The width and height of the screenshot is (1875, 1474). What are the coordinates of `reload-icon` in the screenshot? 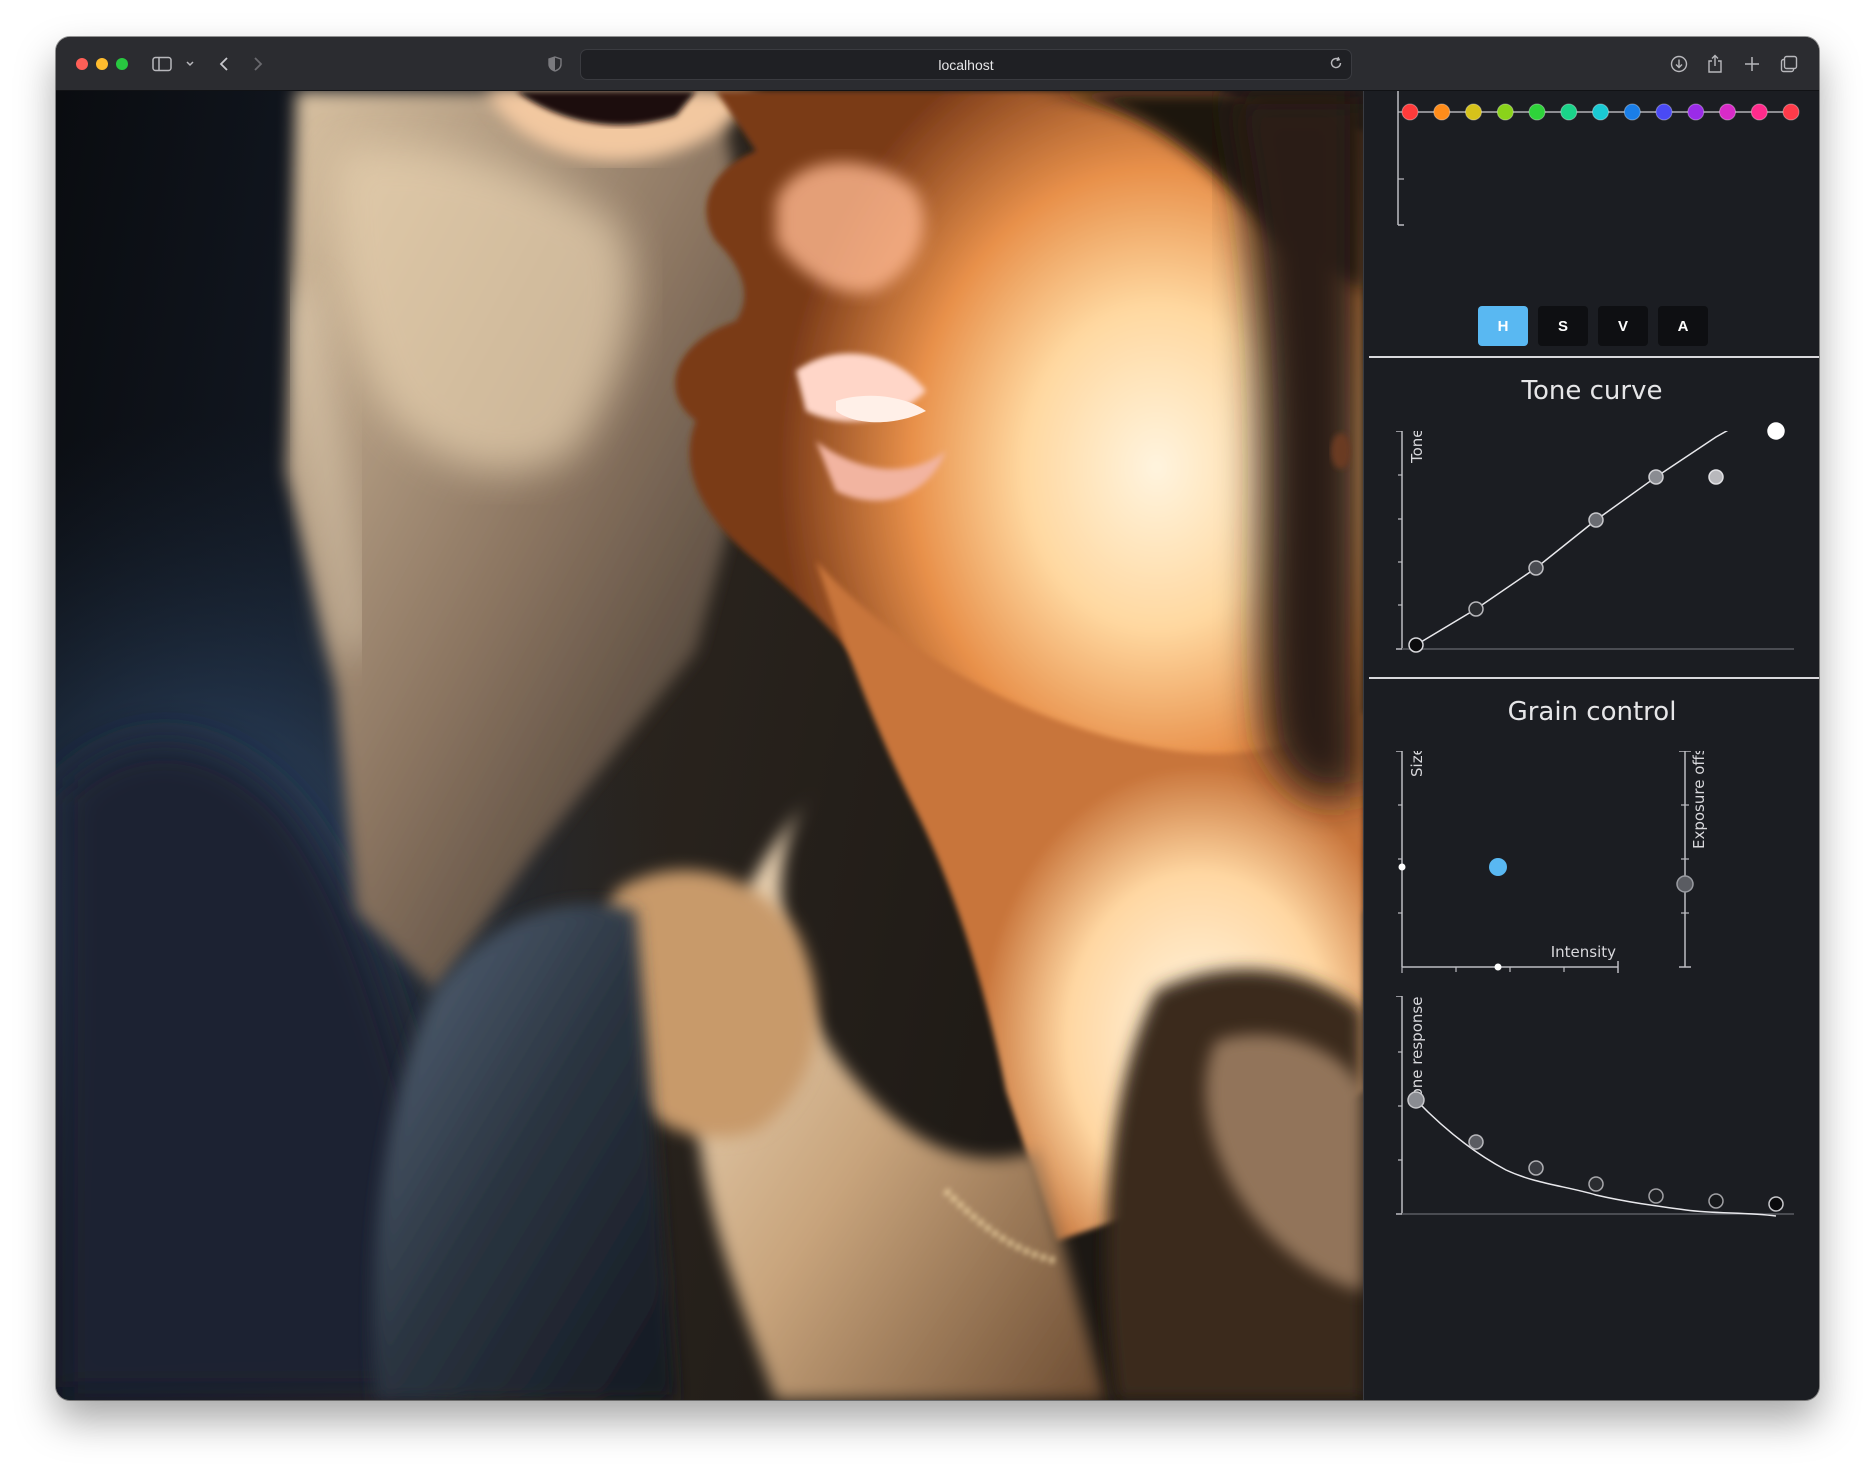 It's located at (1336, 64).